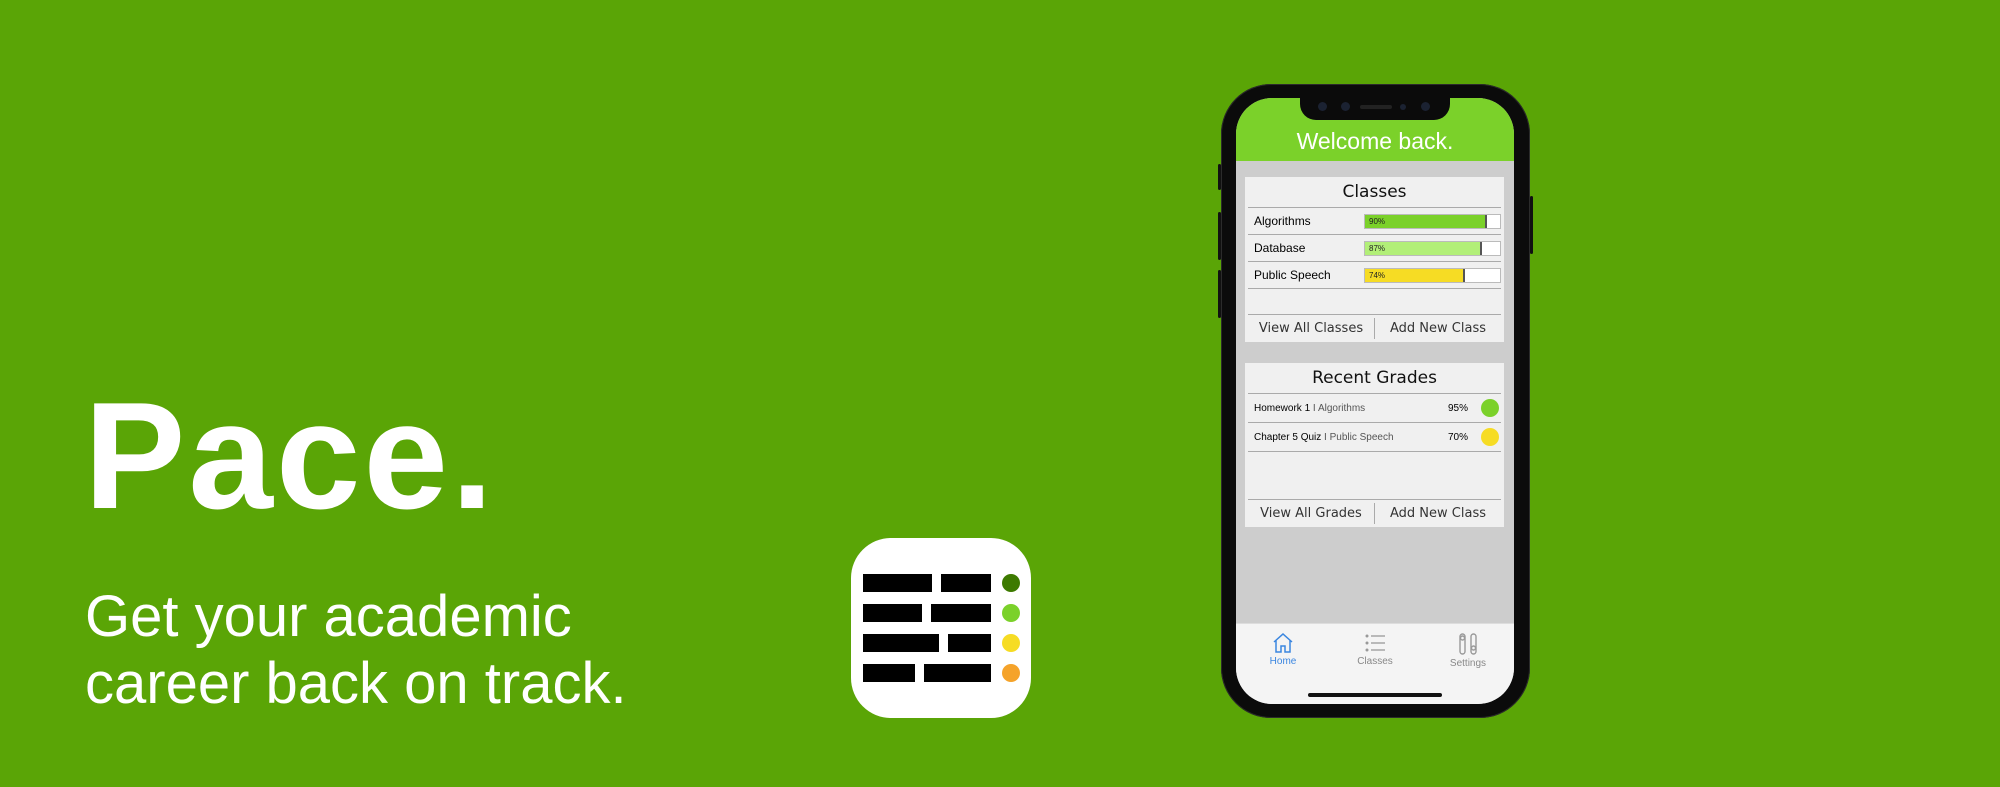 The height and width of the screenshot is (787, 2000). Describe the element at coordinates (1432, 221) in the screenshot. I see `class-progress-bar: 90%` at that location.